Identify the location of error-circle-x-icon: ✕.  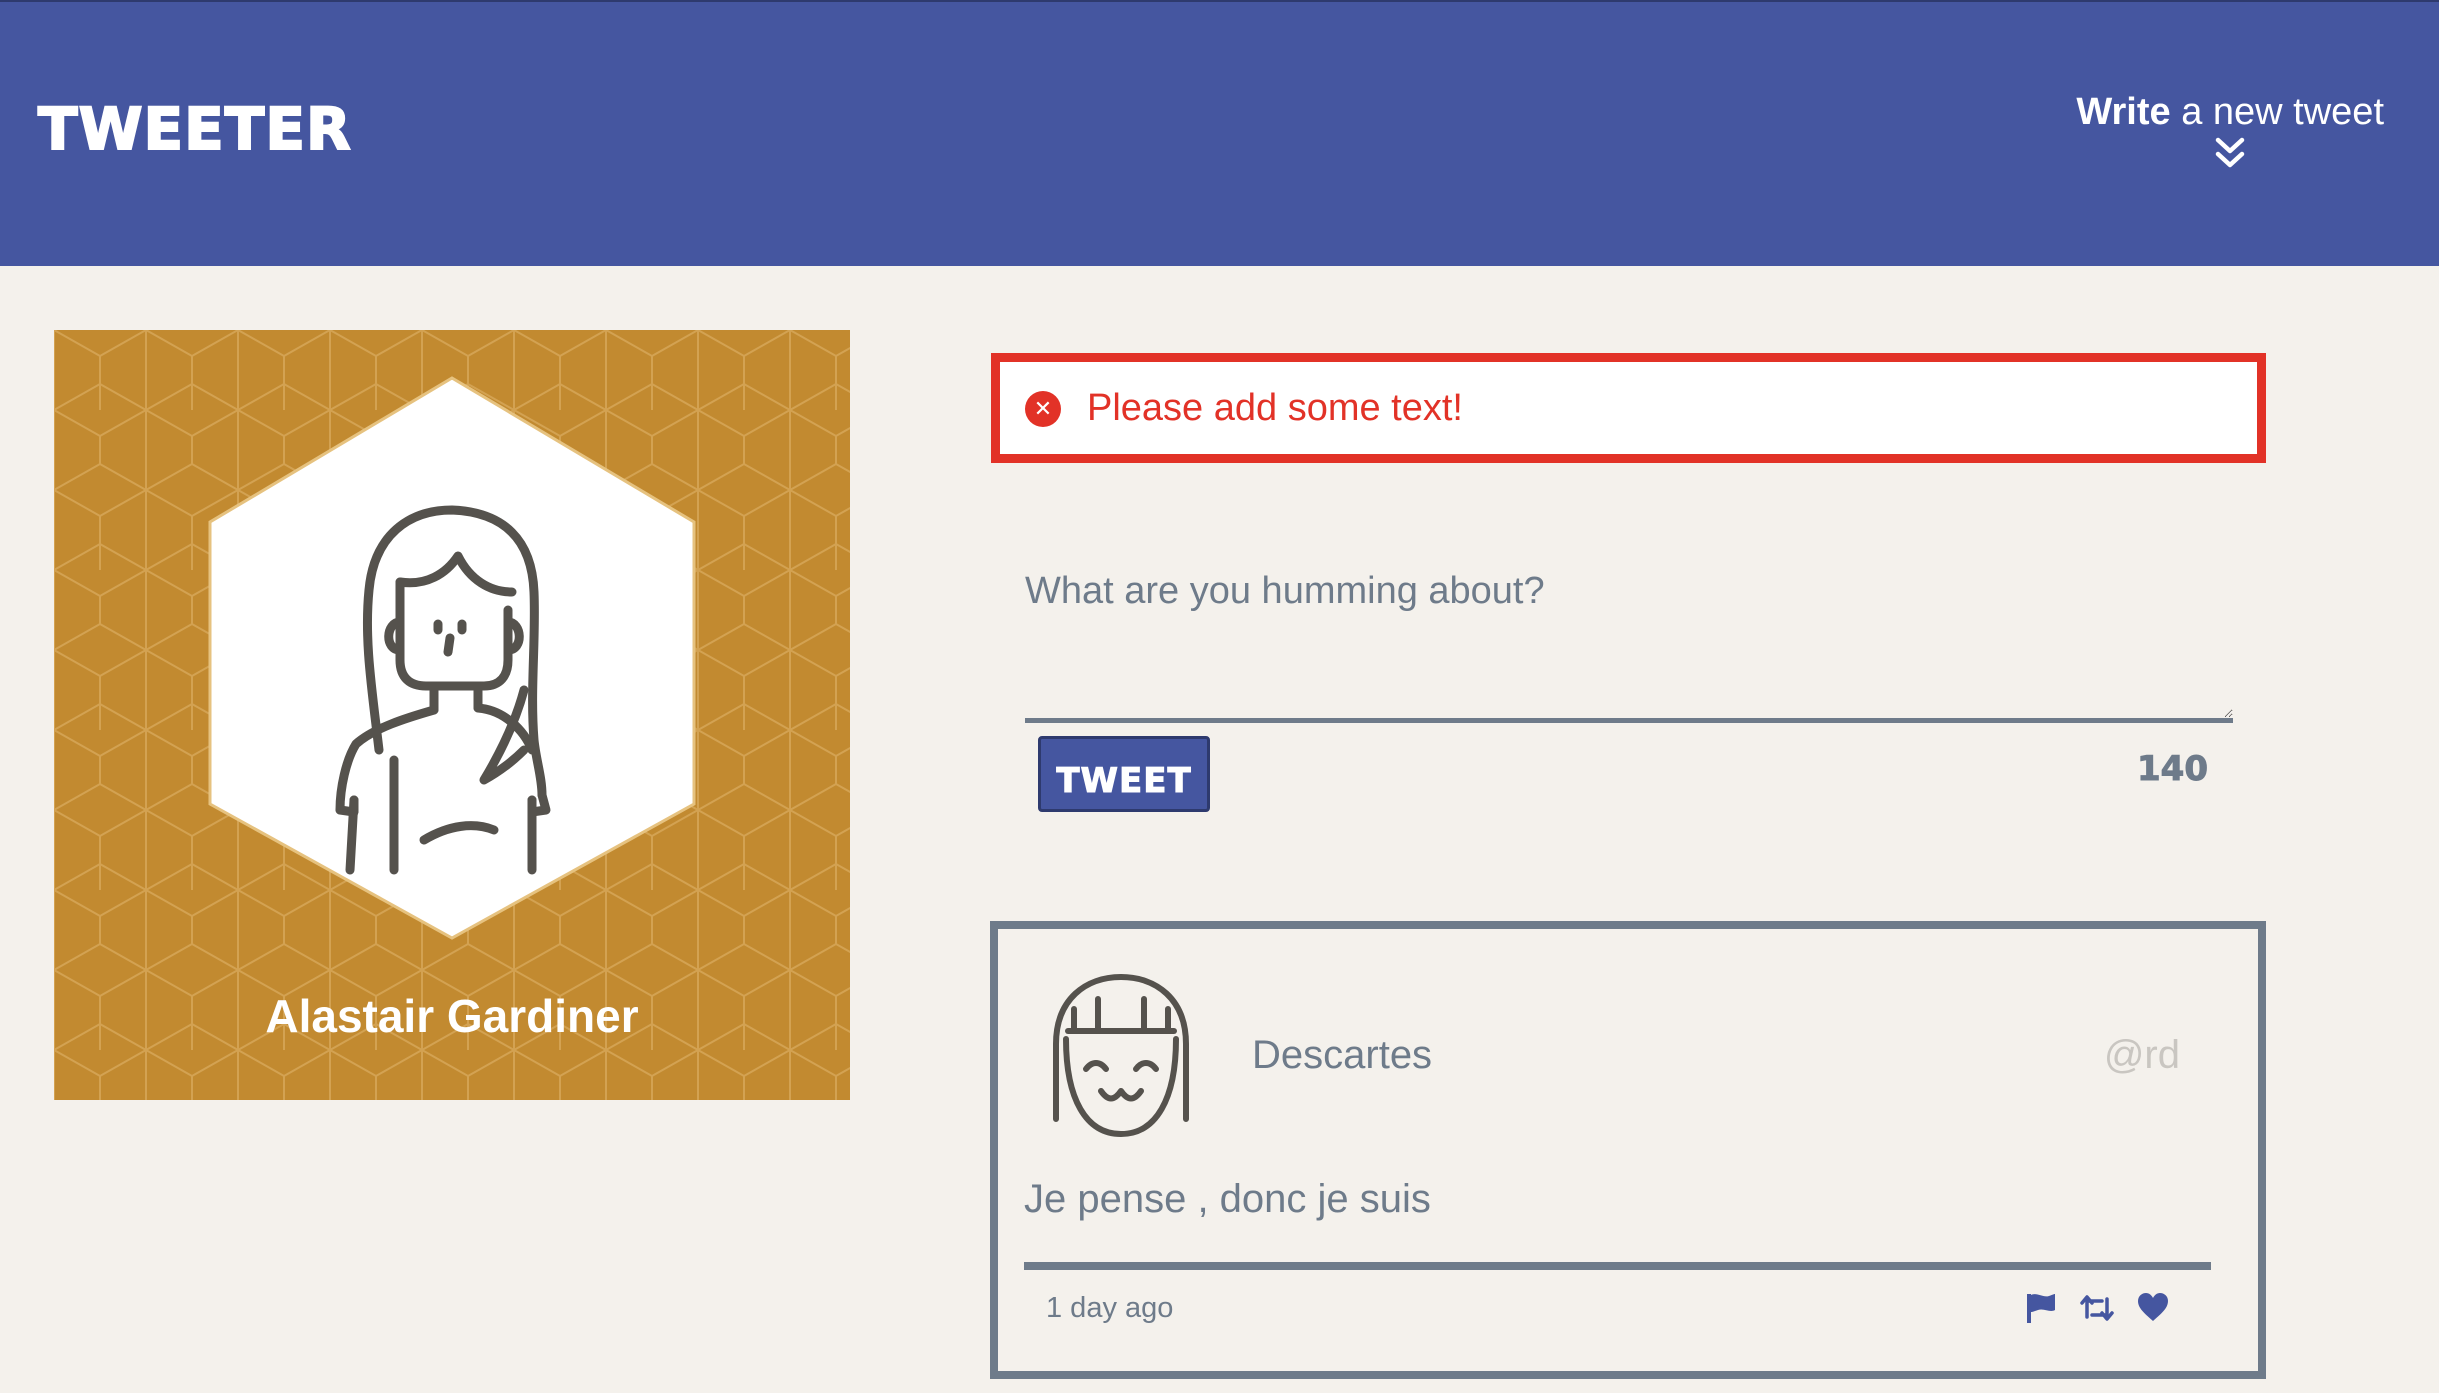
(1043, 409).